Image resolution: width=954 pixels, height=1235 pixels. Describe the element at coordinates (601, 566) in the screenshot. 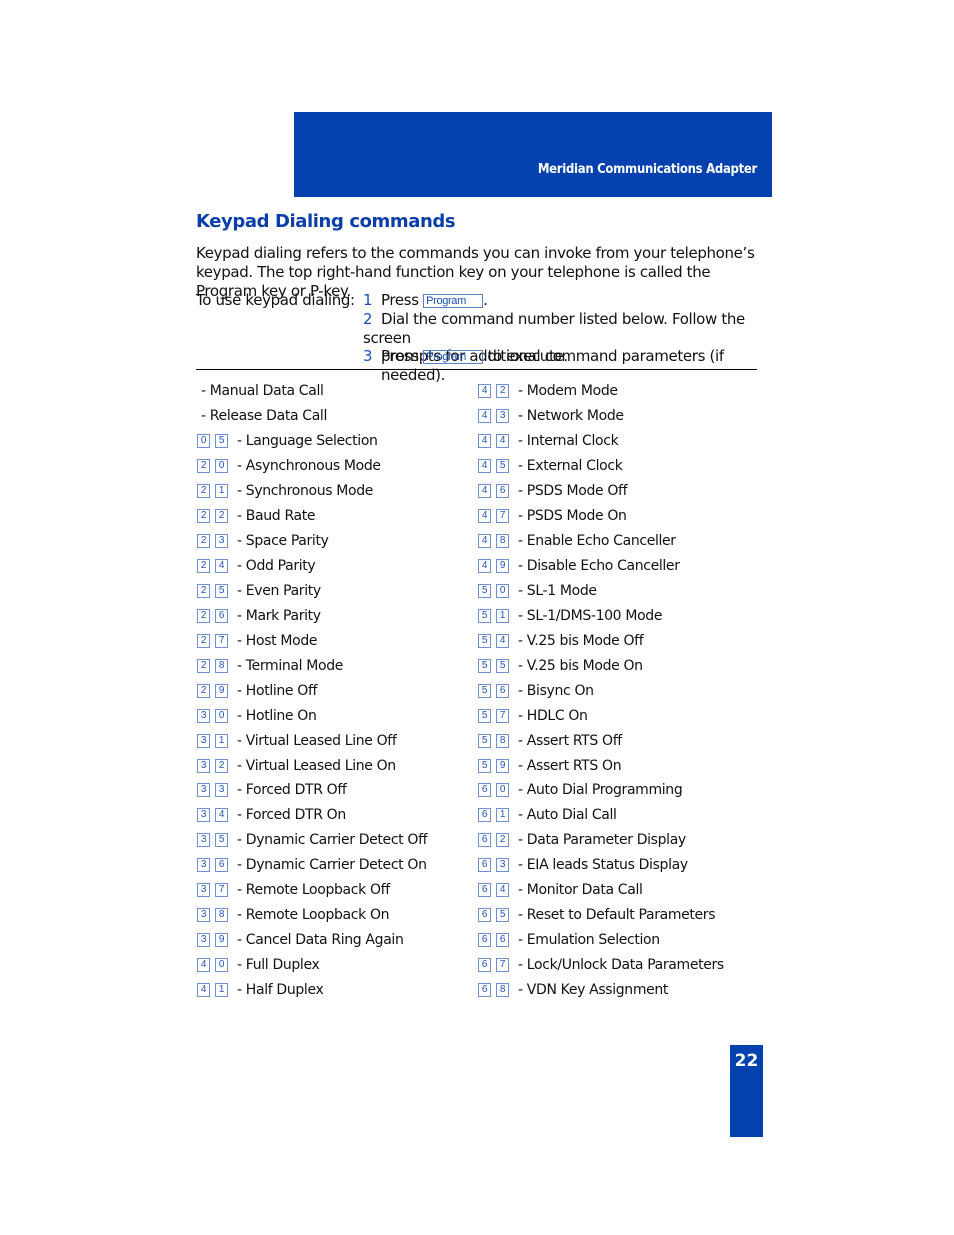

I see `command-row: 49- Disable Echo Canceller` at that location.